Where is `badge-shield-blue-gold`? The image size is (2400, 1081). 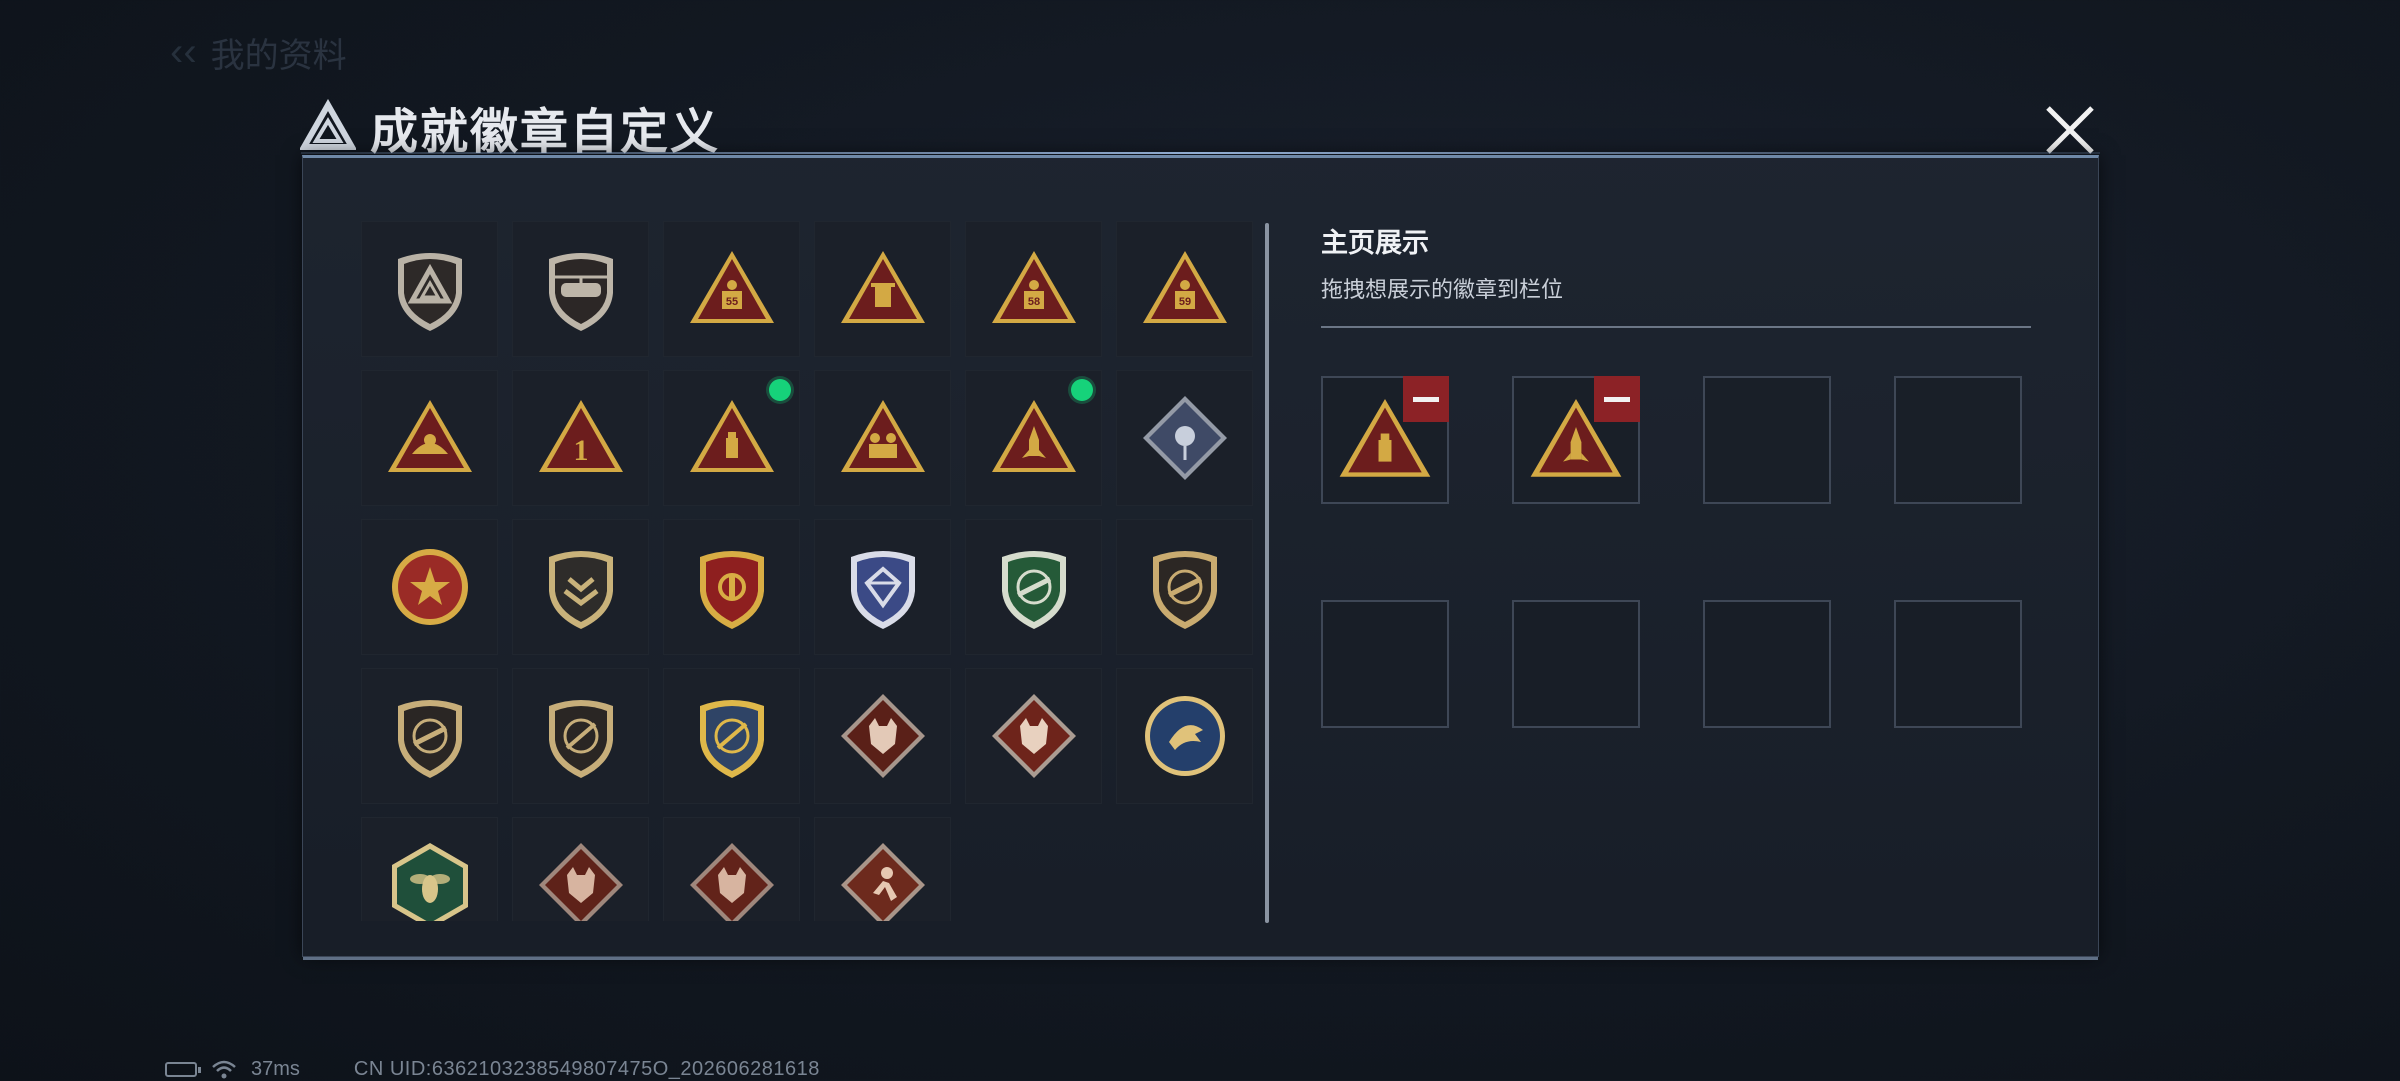
badge-shield-blue-gold is located at coordinates (731, 736).